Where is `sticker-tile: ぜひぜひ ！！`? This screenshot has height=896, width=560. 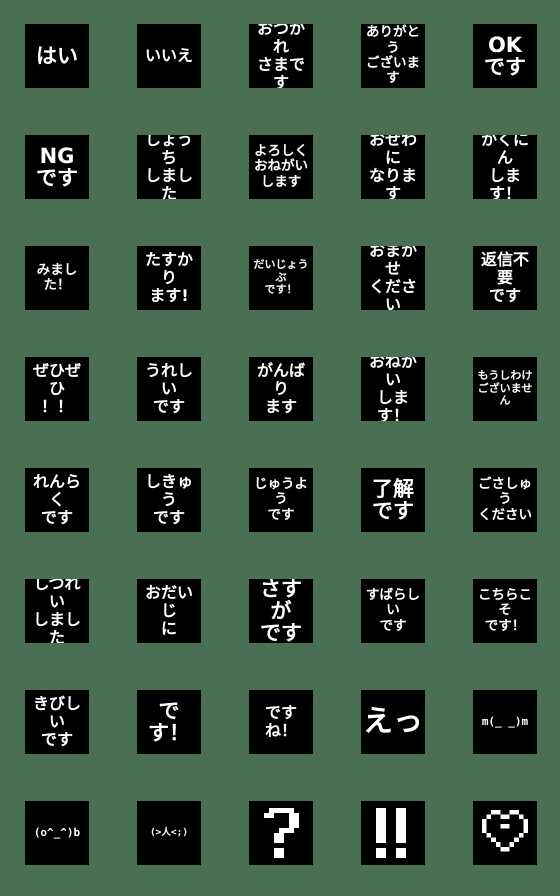
sticker-tile: ぜひぜひ ！！ is located at coordinates (57, 389).